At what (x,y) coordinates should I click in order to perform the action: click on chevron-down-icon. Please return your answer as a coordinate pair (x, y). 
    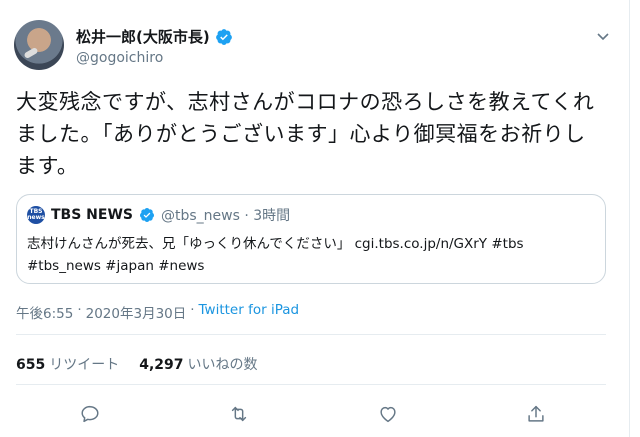
    Looking at the image, I should click on (603, 37).